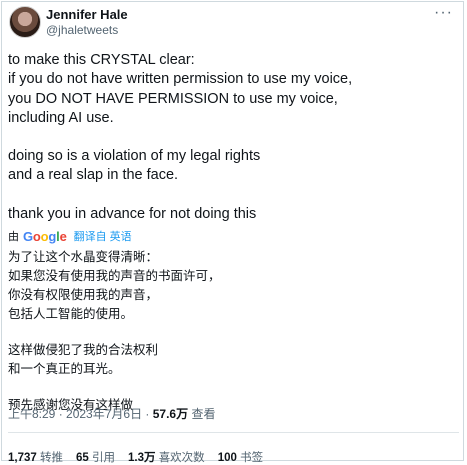 The width and height of the screenshot is (467, 465). Describe the element at coordinates (443, 13) in the screenshot. I see `more-horizontal-icon: ···` at that location.